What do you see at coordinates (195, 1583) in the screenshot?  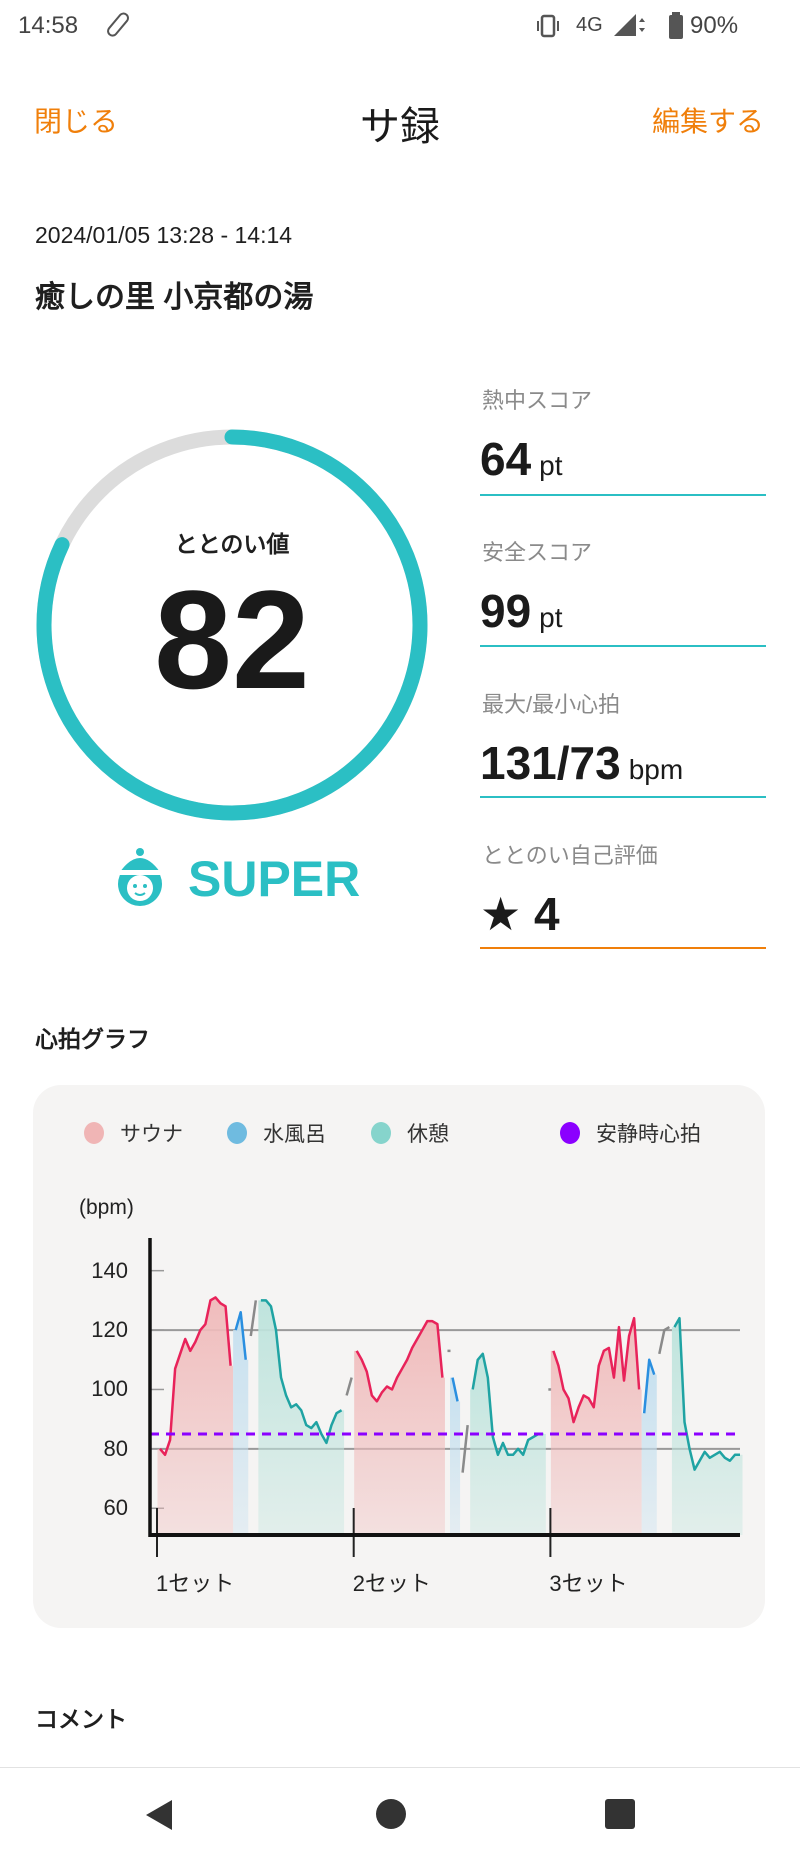 I see `set-label: 1セット` at bounding box center [195, 1583].